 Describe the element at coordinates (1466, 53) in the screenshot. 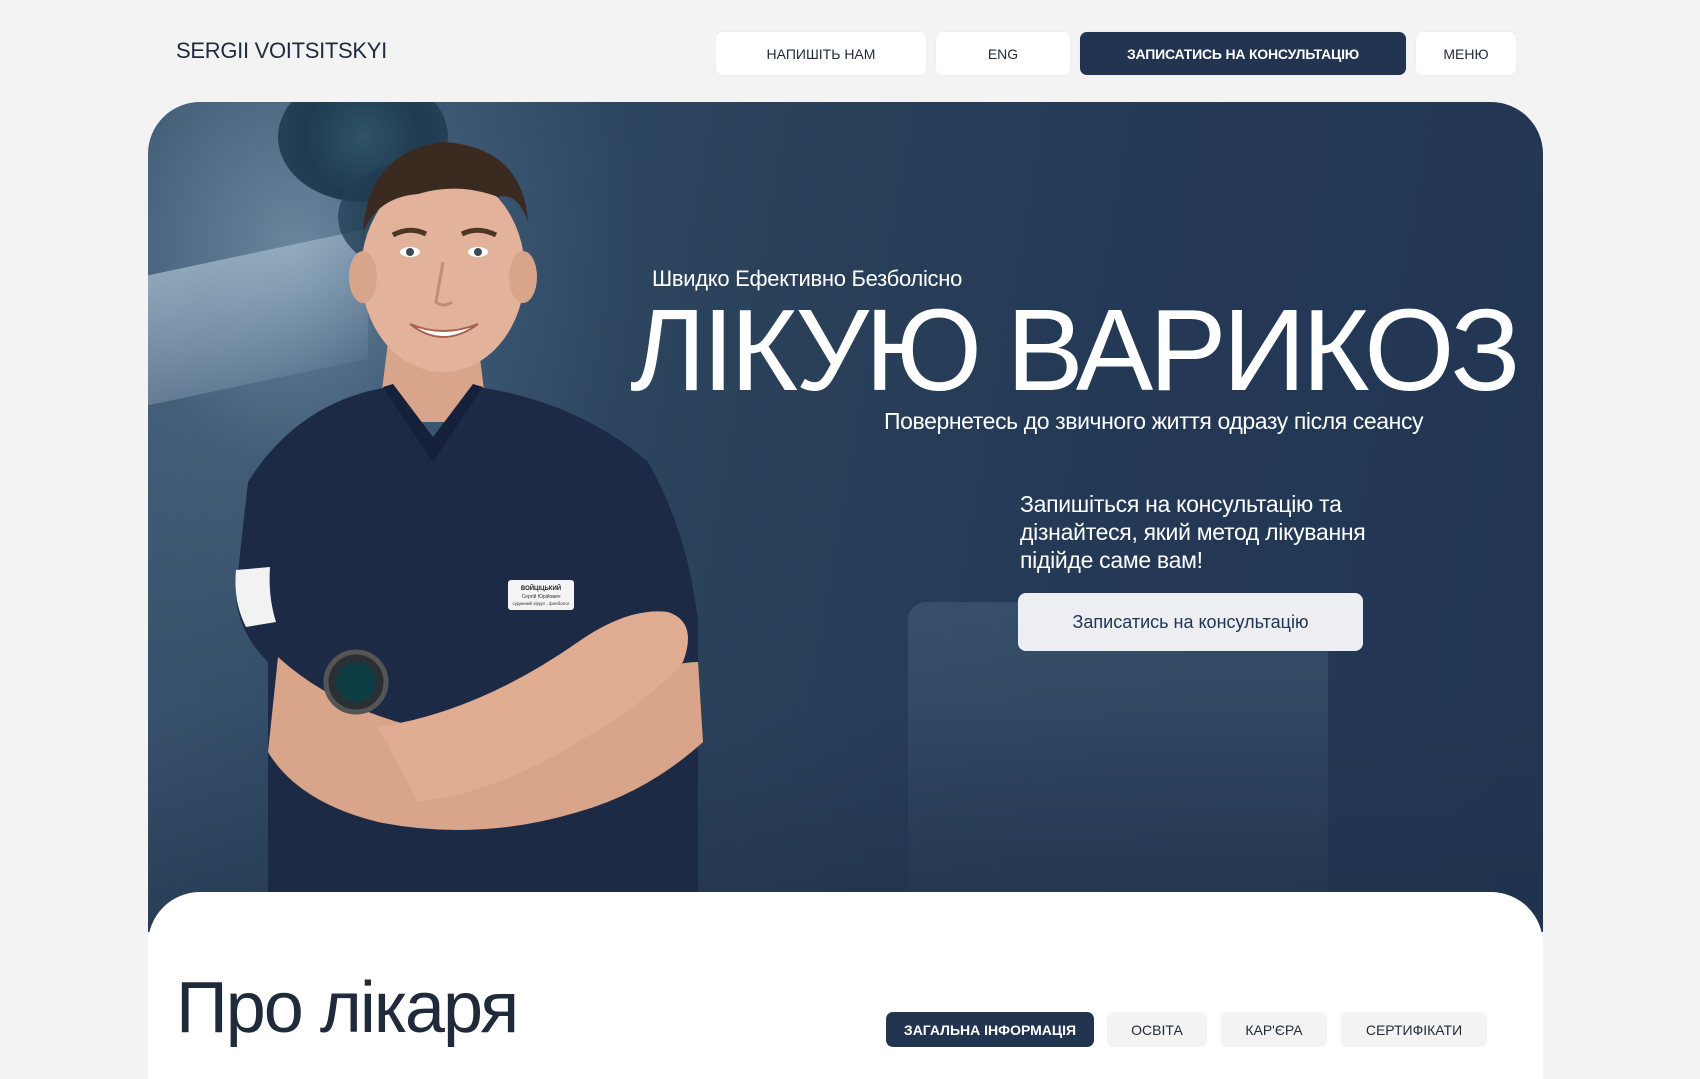

I see `menu-button: МЕНЮ` at that location.